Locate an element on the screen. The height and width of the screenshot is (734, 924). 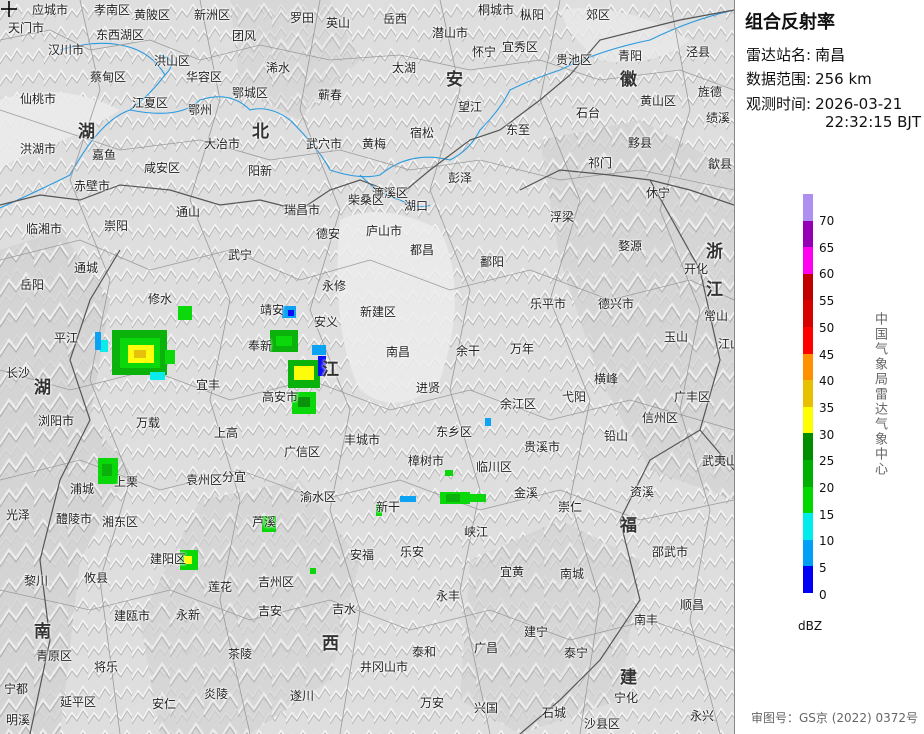
place-label: 乐安 is located at coordinates (412, 552).